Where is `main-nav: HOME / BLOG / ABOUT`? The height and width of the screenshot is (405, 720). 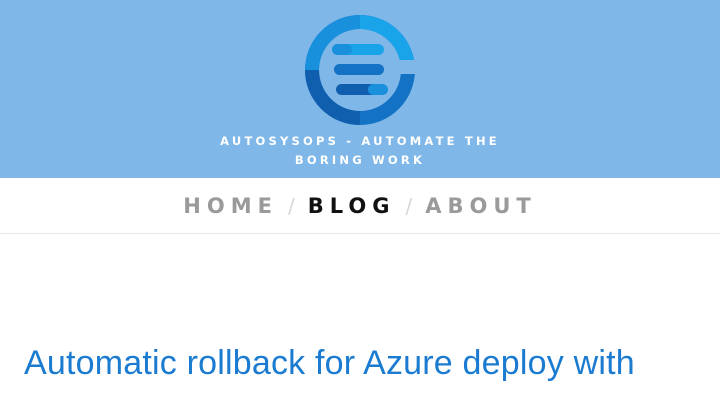 main-nav: HOME / BLOG / ABOUT is located at coordinates (360, 206).